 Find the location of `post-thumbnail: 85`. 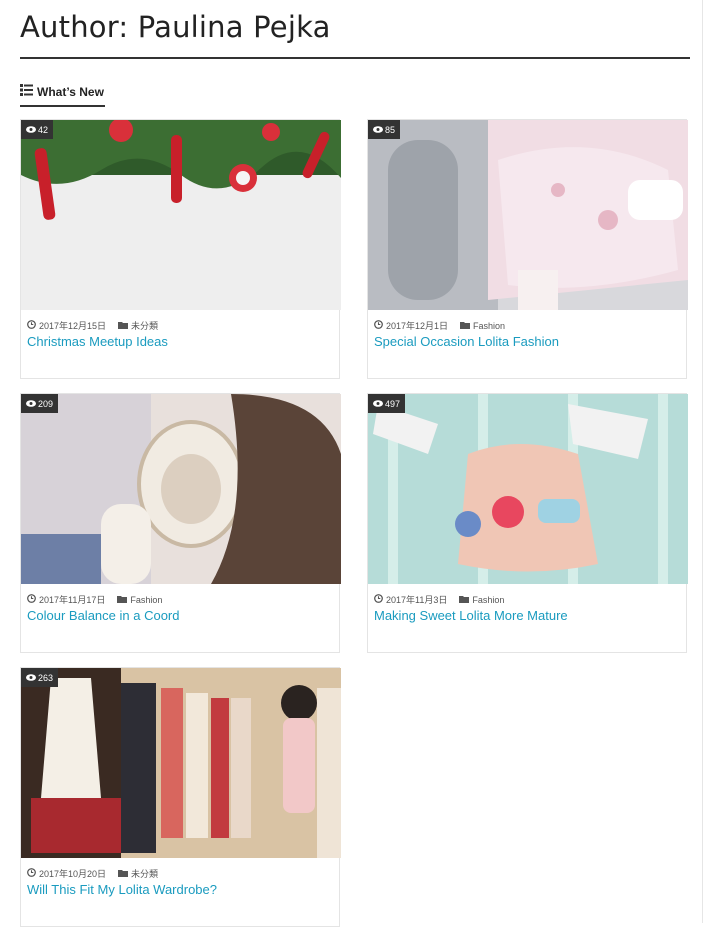

post-thumbnail: 85 is located at coordinates (528, 215).